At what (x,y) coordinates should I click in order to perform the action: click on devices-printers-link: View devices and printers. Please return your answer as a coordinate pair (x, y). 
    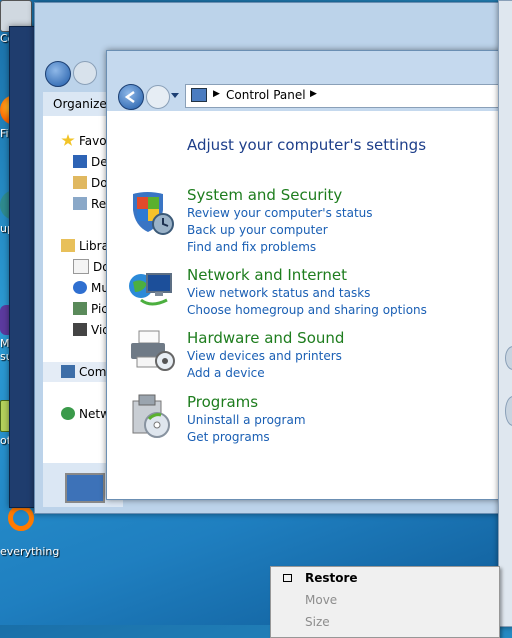
    Looking at the image, I should click on (265, 356).